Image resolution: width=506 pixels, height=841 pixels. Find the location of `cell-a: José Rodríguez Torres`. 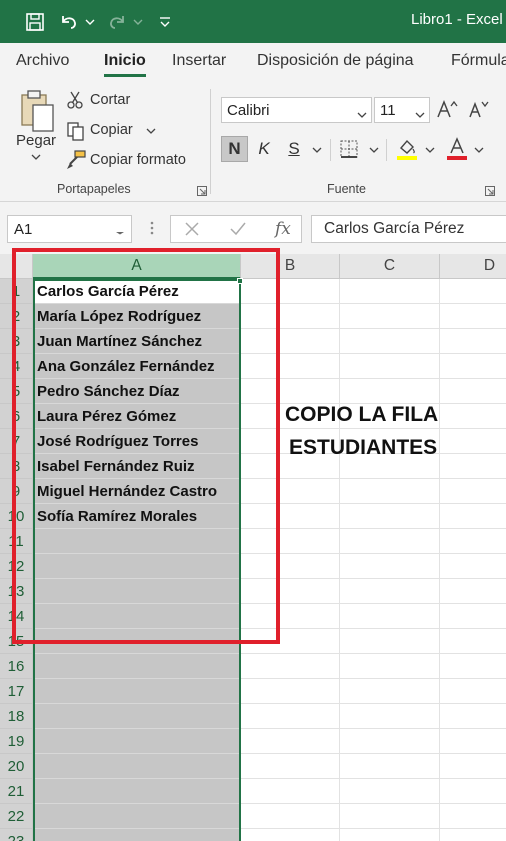

cell-a: José Rodríguez Torres is located at coordinates (136, 441).